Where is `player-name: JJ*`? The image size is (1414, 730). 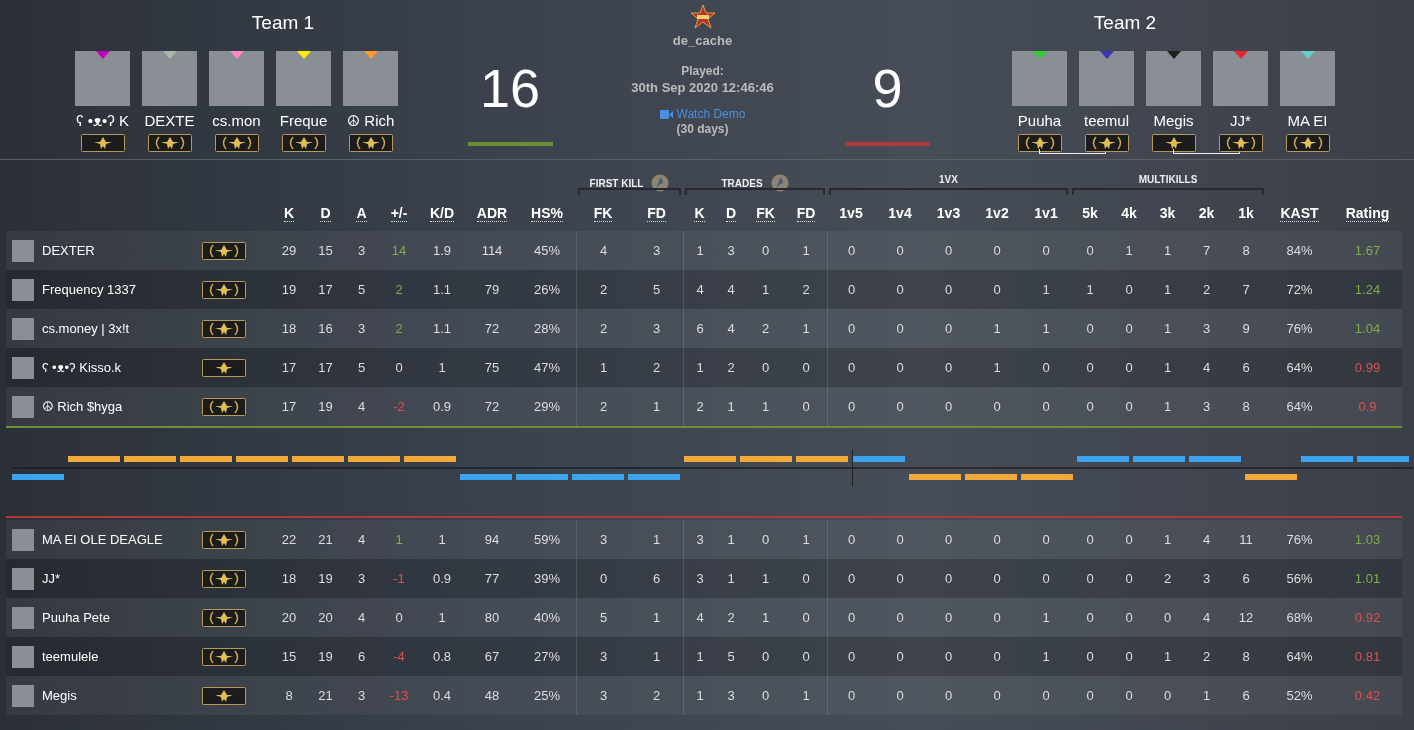
player-name: JJ* is located at coordinates (51, 578).